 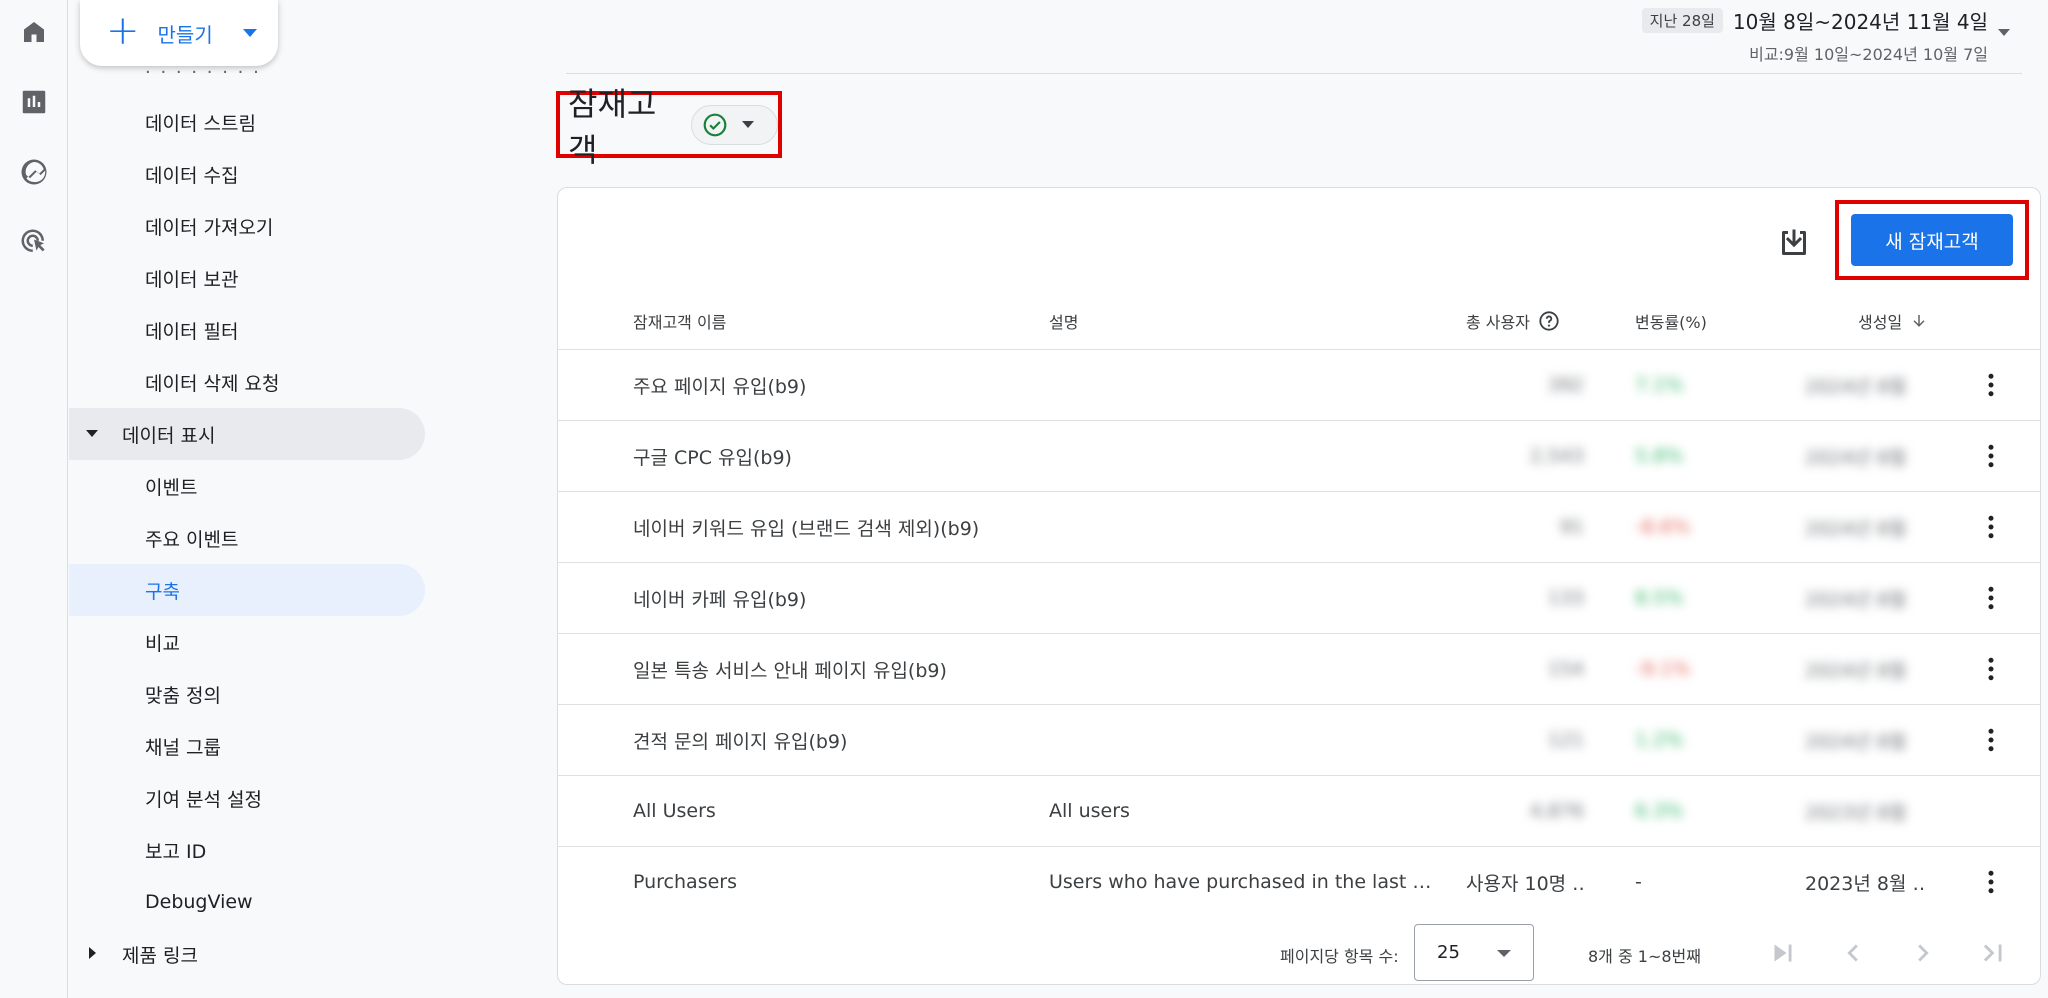 I want to click on audience-change: 7.1%, so click(x=1659, y=385).